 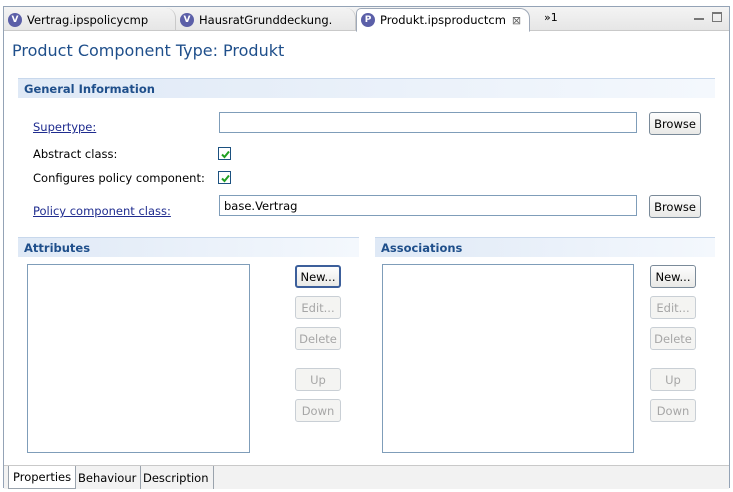 What do you see at coordinates (64, 127) in the screenshot?
I see `supertype-link: Supertype:` at bounding box center [64, 127].